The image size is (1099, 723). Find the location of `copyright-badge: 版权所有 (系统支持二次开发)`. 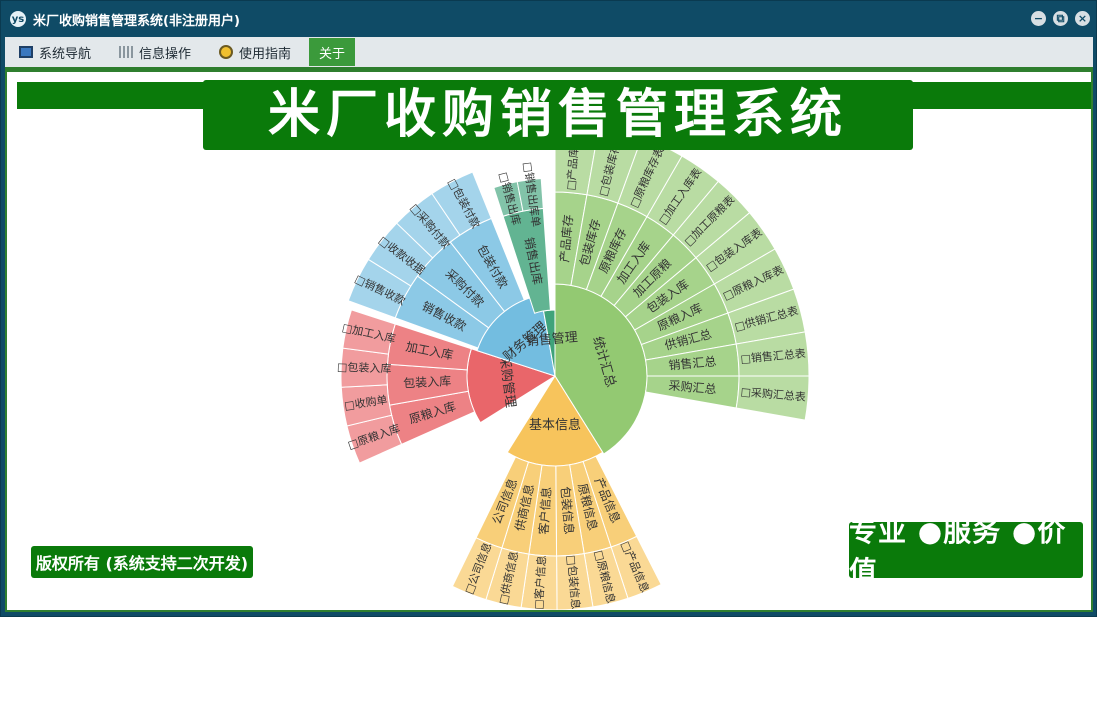

copyright-badge: 版权所有 (系统支持二次开发) is located at coordinates (142, 562).